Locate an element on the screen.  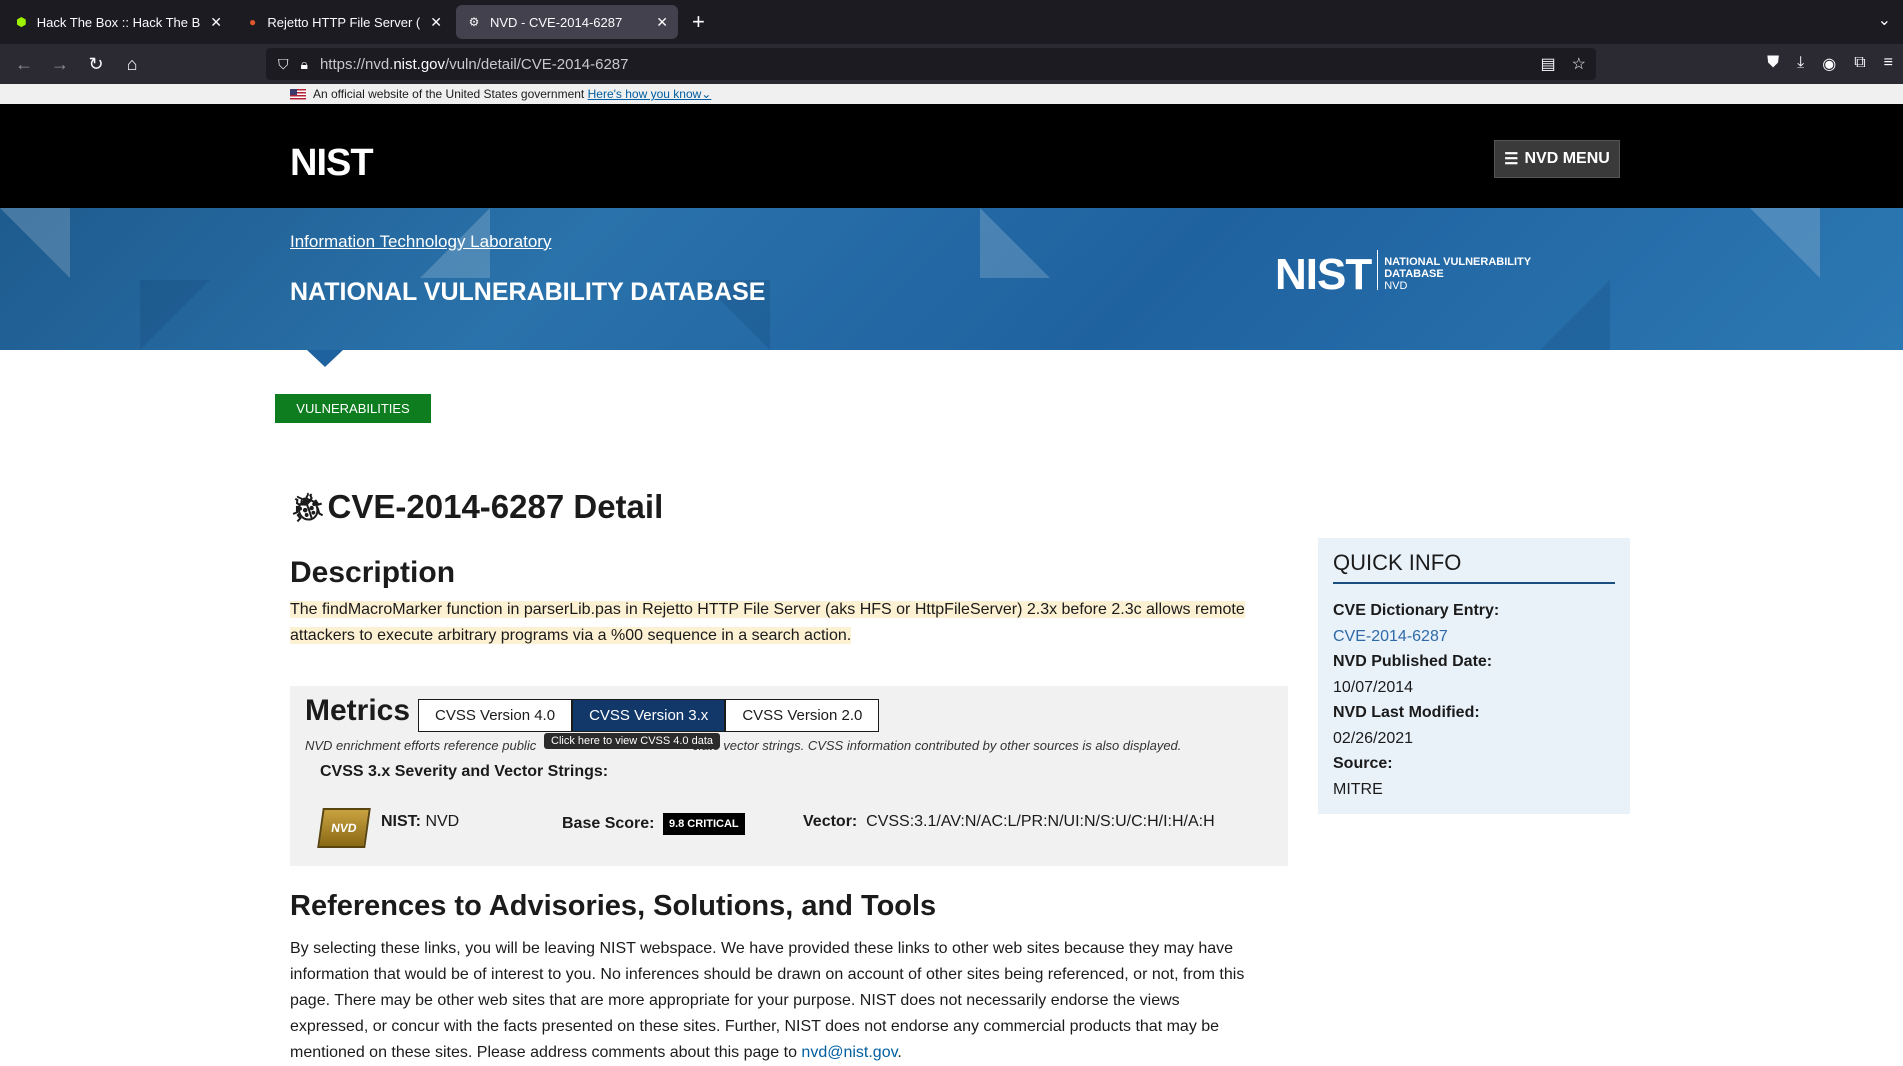
published-label: NVD Published Date: is located at coordinates (1413, 661).